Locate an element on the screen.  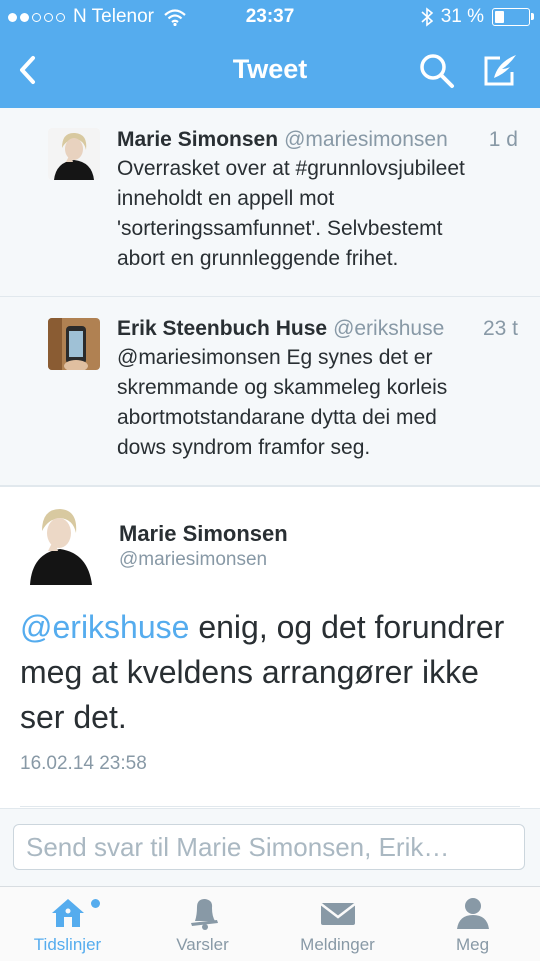
reply-bar is located at coordinates (270, 847).